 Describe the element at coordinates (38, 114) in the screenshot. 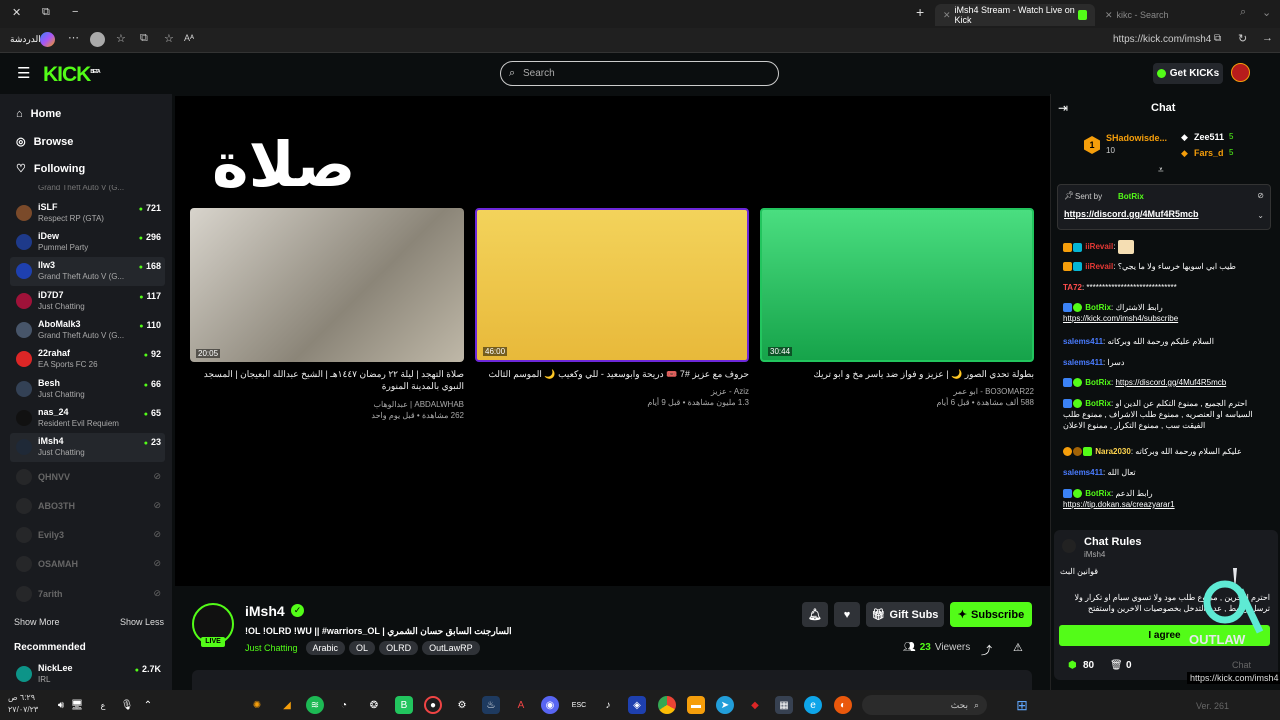

I see `nav-home: ⌂ Home` at that location.